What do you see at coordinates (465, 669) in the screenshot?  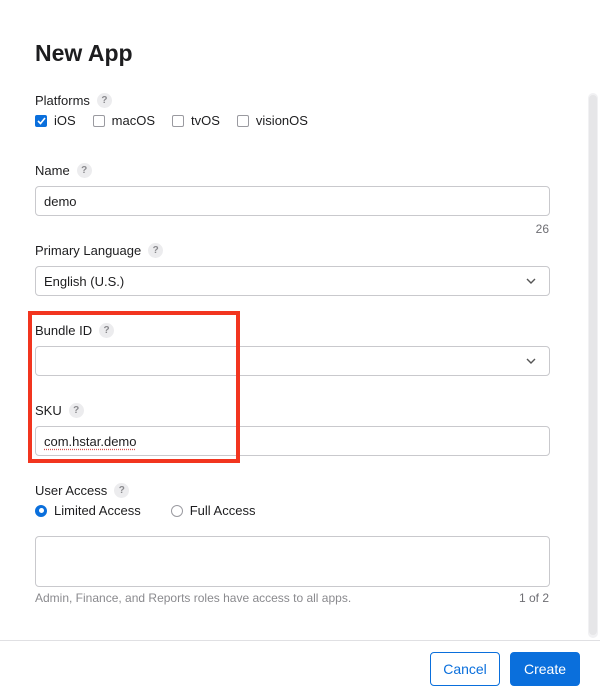 I see `cancel-button: Cancel` at bounding box center [465, 669].